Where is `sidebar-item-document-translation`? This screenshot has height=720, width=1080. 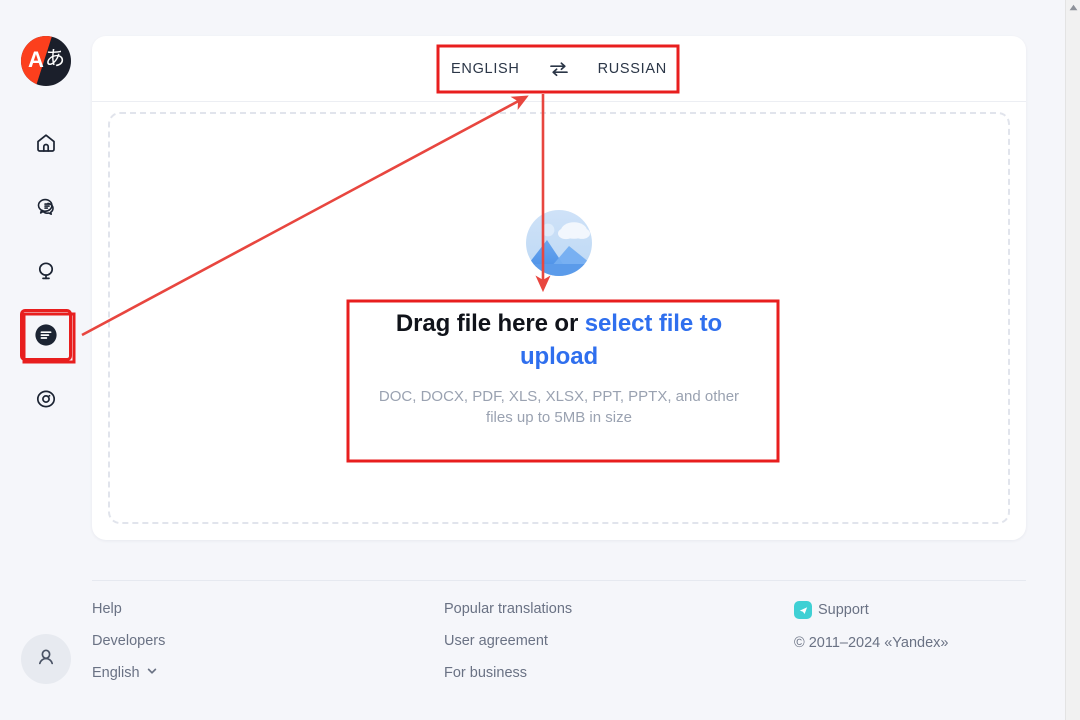
sidebar-item-document-translation is located at coordinates (46, 335).